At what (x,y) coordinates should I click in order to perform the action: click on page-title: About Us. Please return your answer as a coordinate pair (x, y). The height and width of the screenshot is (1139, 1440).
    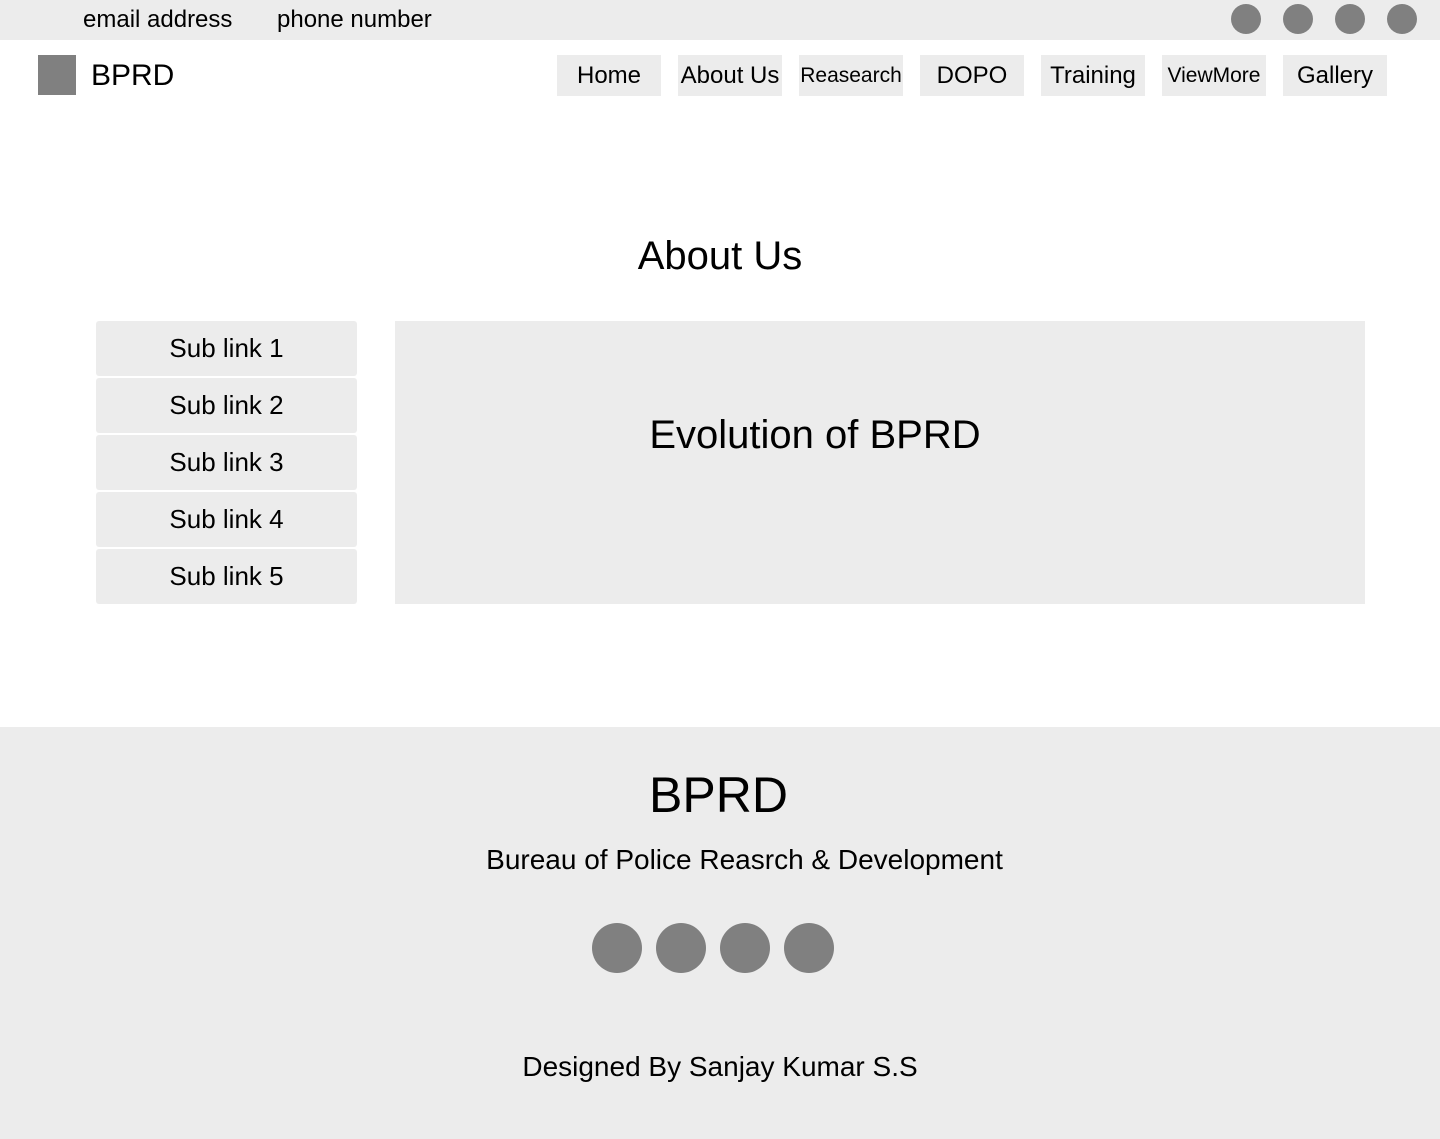
    Looking at the image, I should click on (720, 256).